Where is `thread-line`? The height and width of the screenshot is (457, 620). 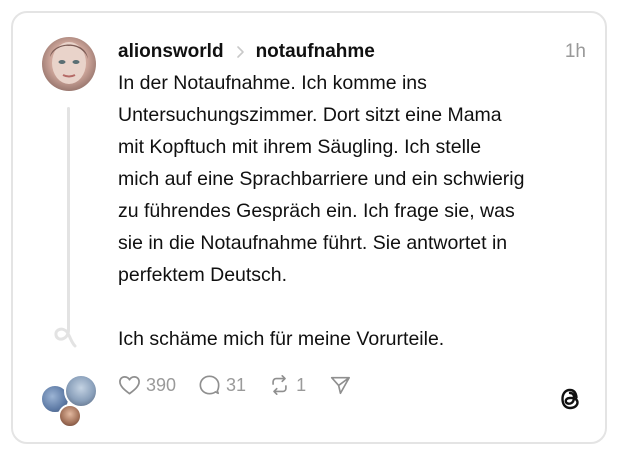
thread-line is located at coordinates (68, 216).